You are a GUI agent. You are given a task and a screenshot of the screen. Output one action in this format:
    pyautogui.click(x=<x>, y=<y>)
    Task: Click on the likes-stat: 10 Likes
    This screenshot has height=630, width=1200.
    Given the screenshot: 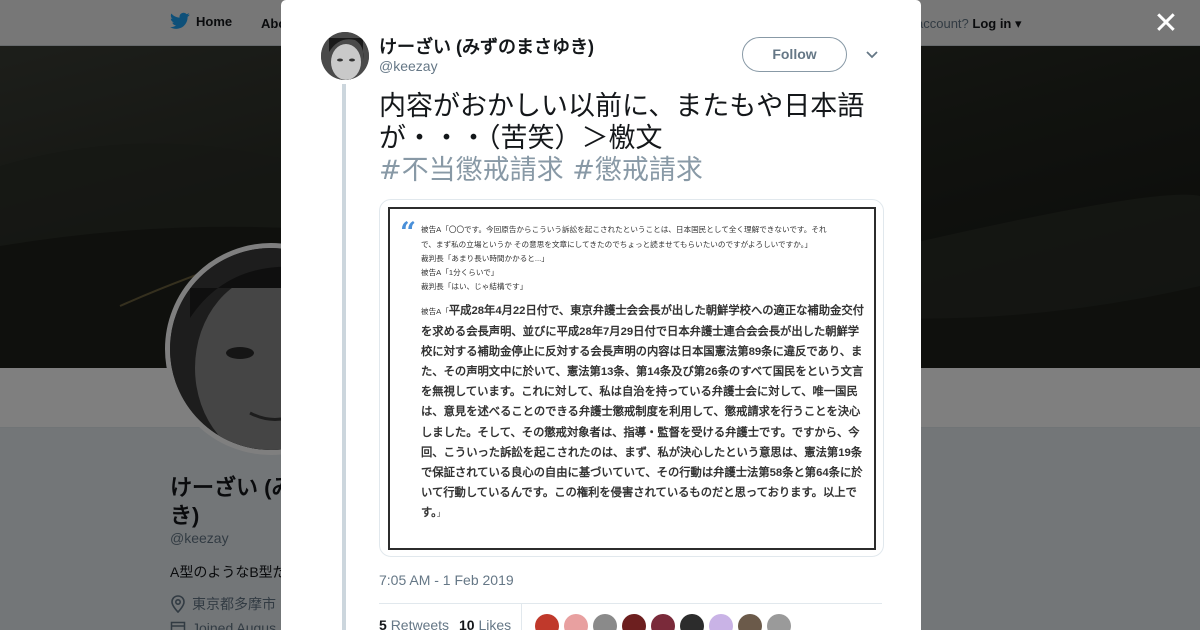 What is the action you would take?
    pyautogui.click(x=485, y=623)
    